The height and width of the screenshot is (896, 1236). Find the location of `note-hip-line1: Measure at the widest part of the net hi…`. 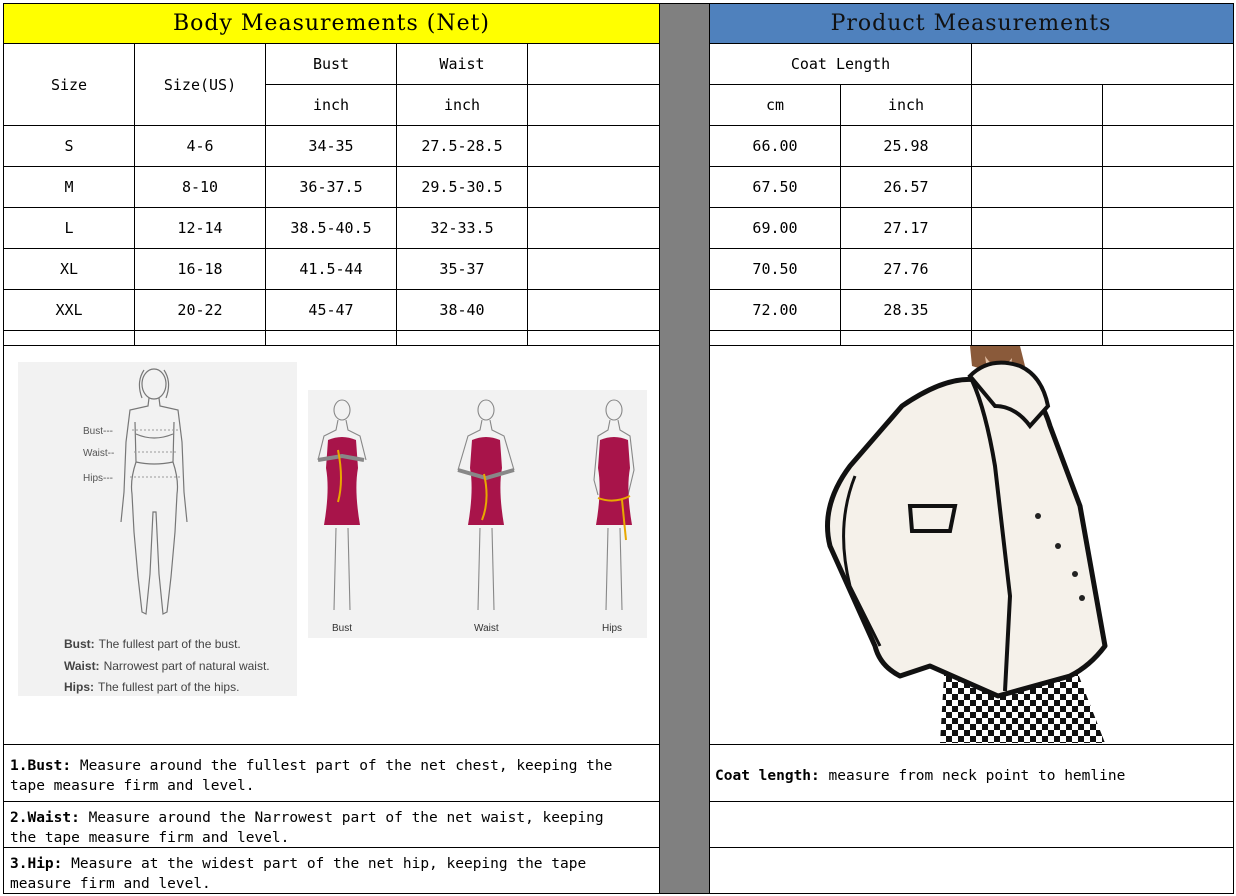

note-hip-line1: Measure at the widest part of the net hi… is located at coordinates (329, 864).